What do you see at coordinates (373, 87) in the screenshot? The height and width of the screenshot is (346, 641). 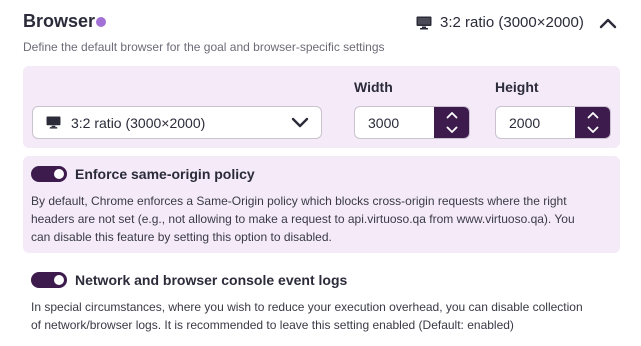 I see `width-label: Width` at bounding box center [373, 87].